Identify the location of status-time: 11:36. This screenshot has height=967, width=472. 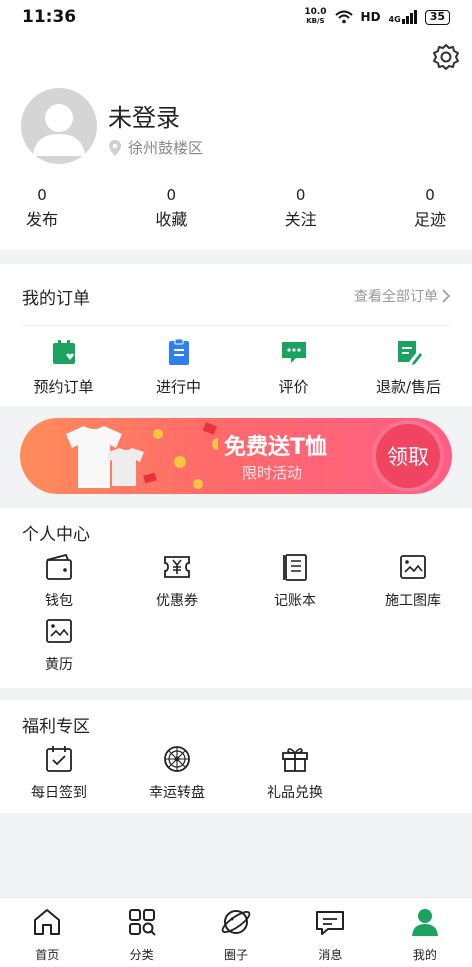
(49, 17).